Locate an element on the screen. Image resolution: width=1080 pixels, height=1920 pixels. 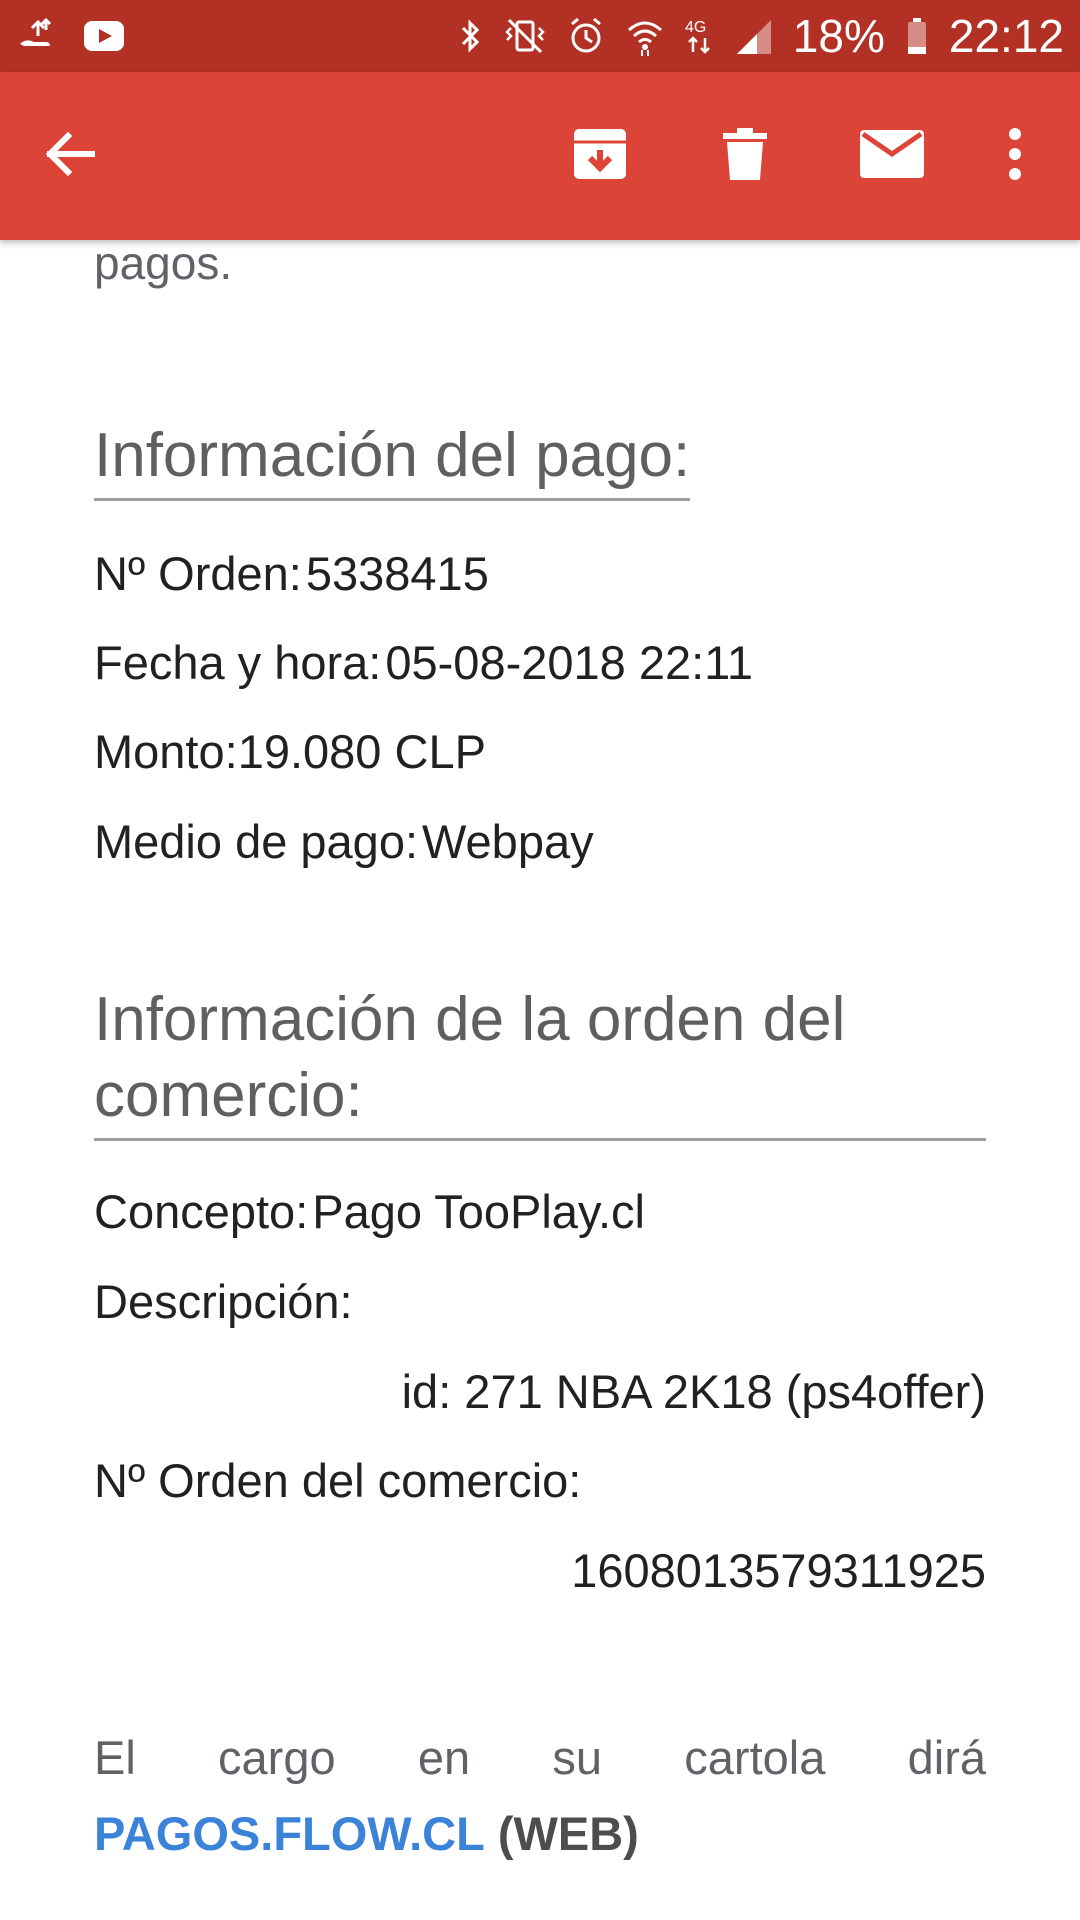
note-word: dirá is located at coordinates (946, 1757).